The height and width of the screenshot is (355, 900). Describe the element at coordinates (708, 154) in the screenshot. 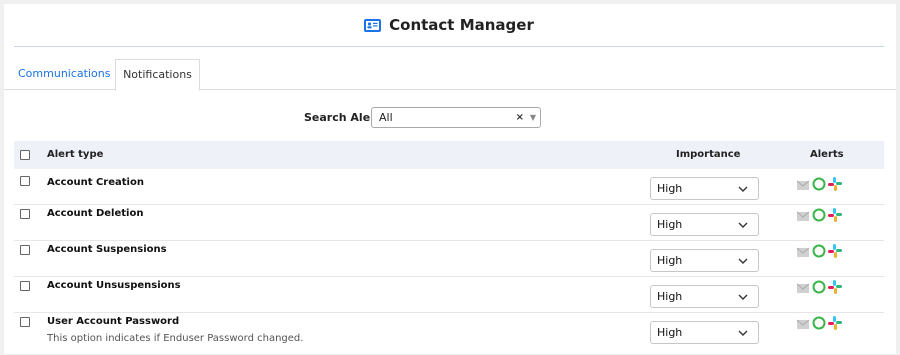

I see `column-importance: Importance` at that location.